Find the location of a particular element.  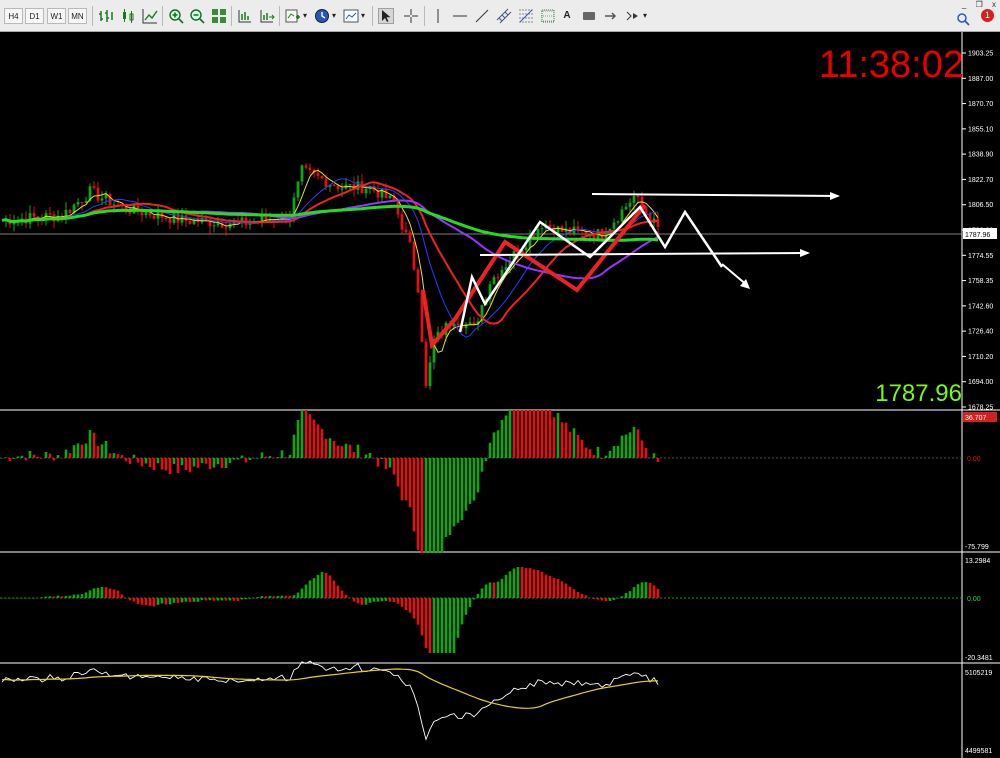

price-axis-label: 1887.00 is located at coordinates (980, 79).